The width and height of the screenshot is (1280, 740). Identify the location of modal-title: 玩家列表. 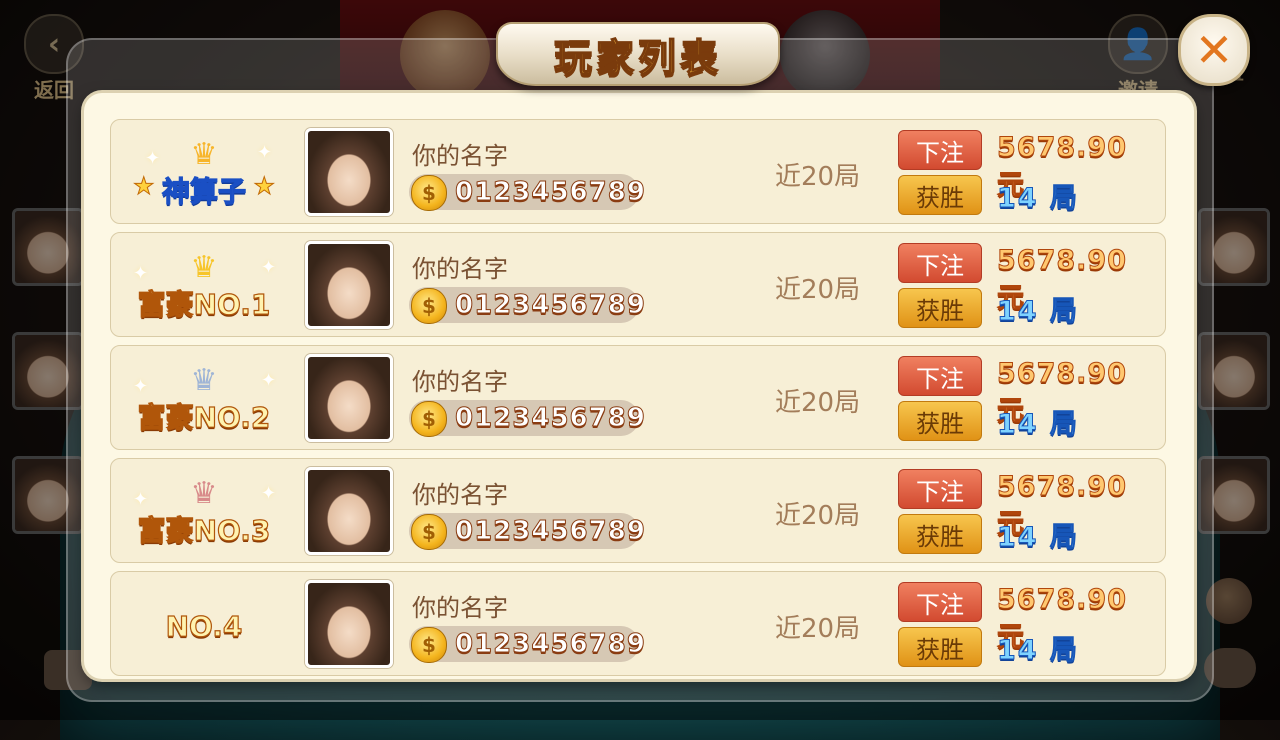
(637, 58).